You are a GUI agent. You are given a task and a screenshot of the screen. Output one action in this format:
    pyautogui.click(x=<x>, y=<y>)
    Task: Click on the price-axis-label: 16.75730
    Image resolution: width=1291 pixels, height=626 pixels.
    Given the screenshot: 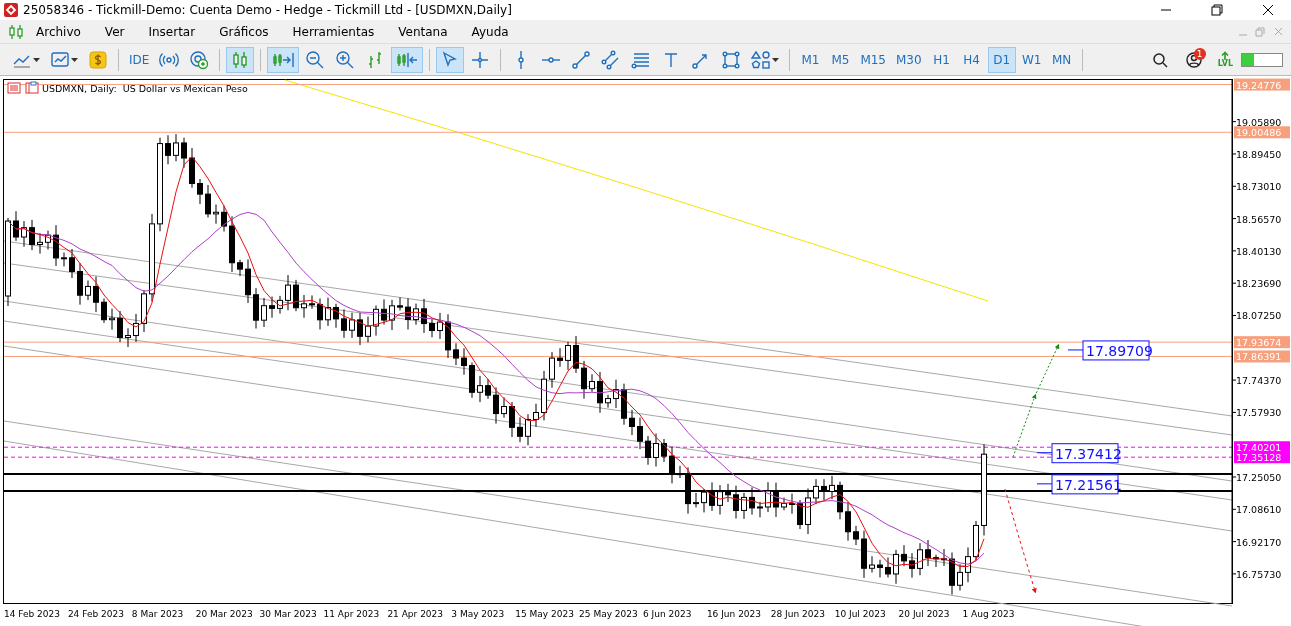 What is the action you would take?
    pyautogui.click(x=1259, y=574)
    